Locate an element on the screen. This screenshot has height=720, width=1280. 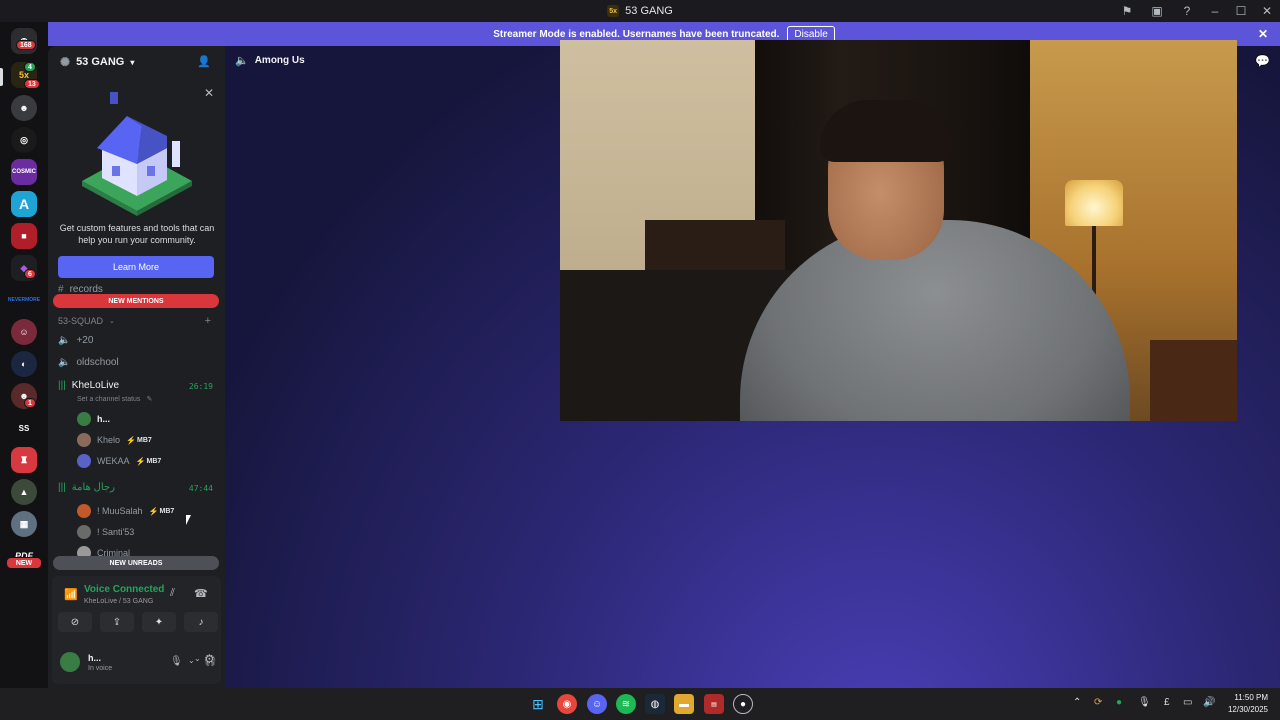
microphone-tray-icon: 🎙 is located at coordinates (1144, 702).